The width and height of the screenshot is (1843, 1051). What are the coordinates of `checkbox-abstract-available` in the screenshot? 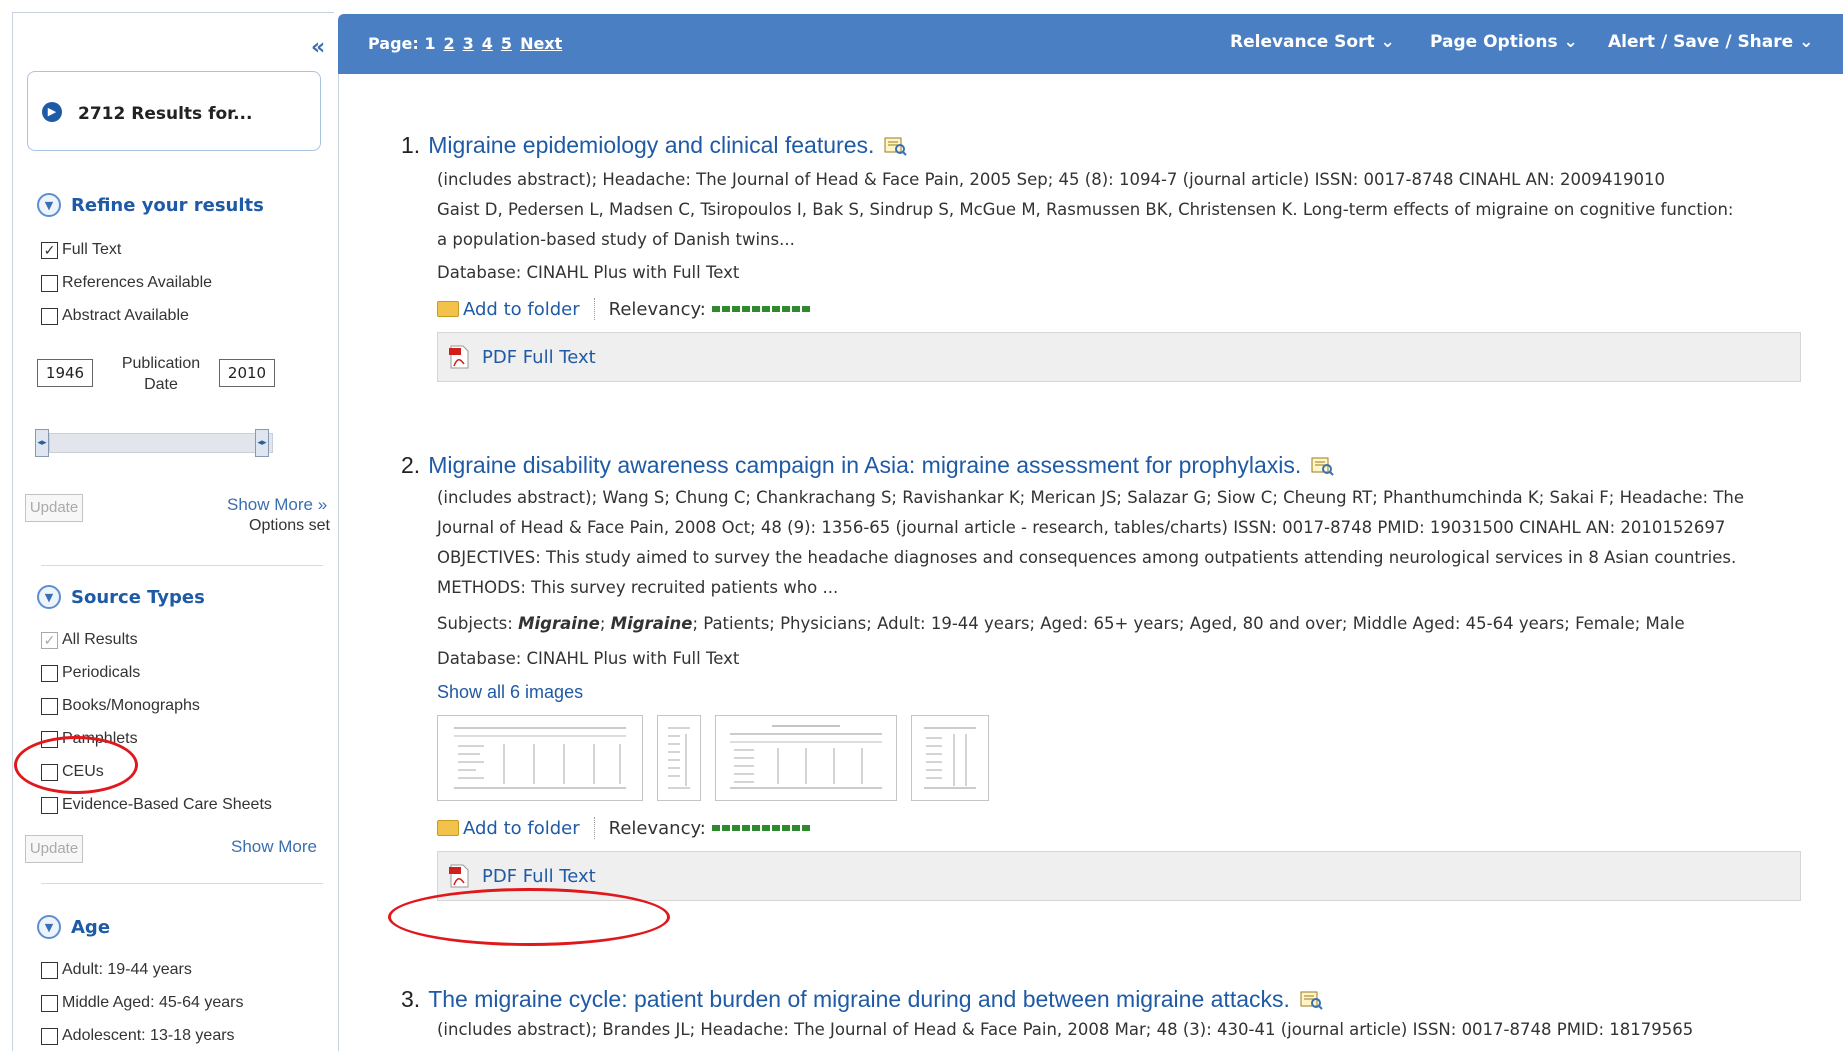 It's located at (49, 316).